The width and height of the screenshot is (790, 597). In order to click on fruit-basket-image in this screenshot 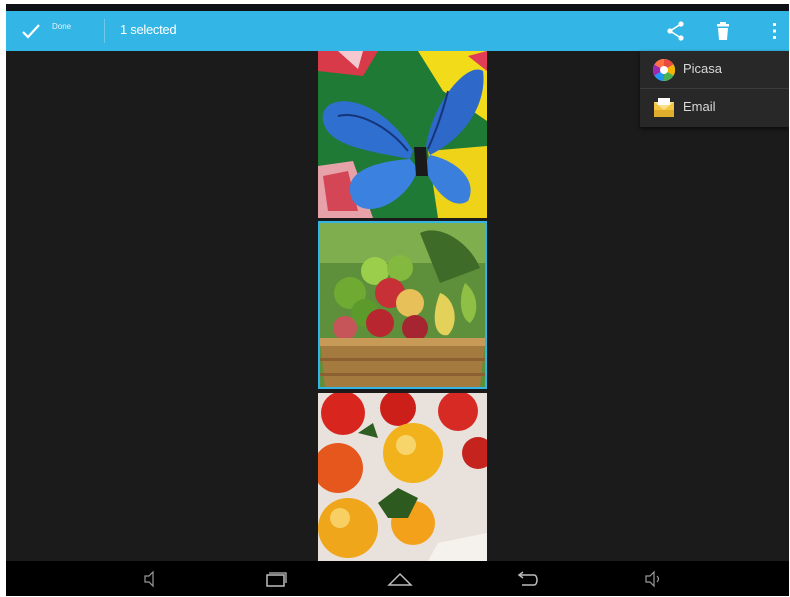, I will do `click(402, 305)`.